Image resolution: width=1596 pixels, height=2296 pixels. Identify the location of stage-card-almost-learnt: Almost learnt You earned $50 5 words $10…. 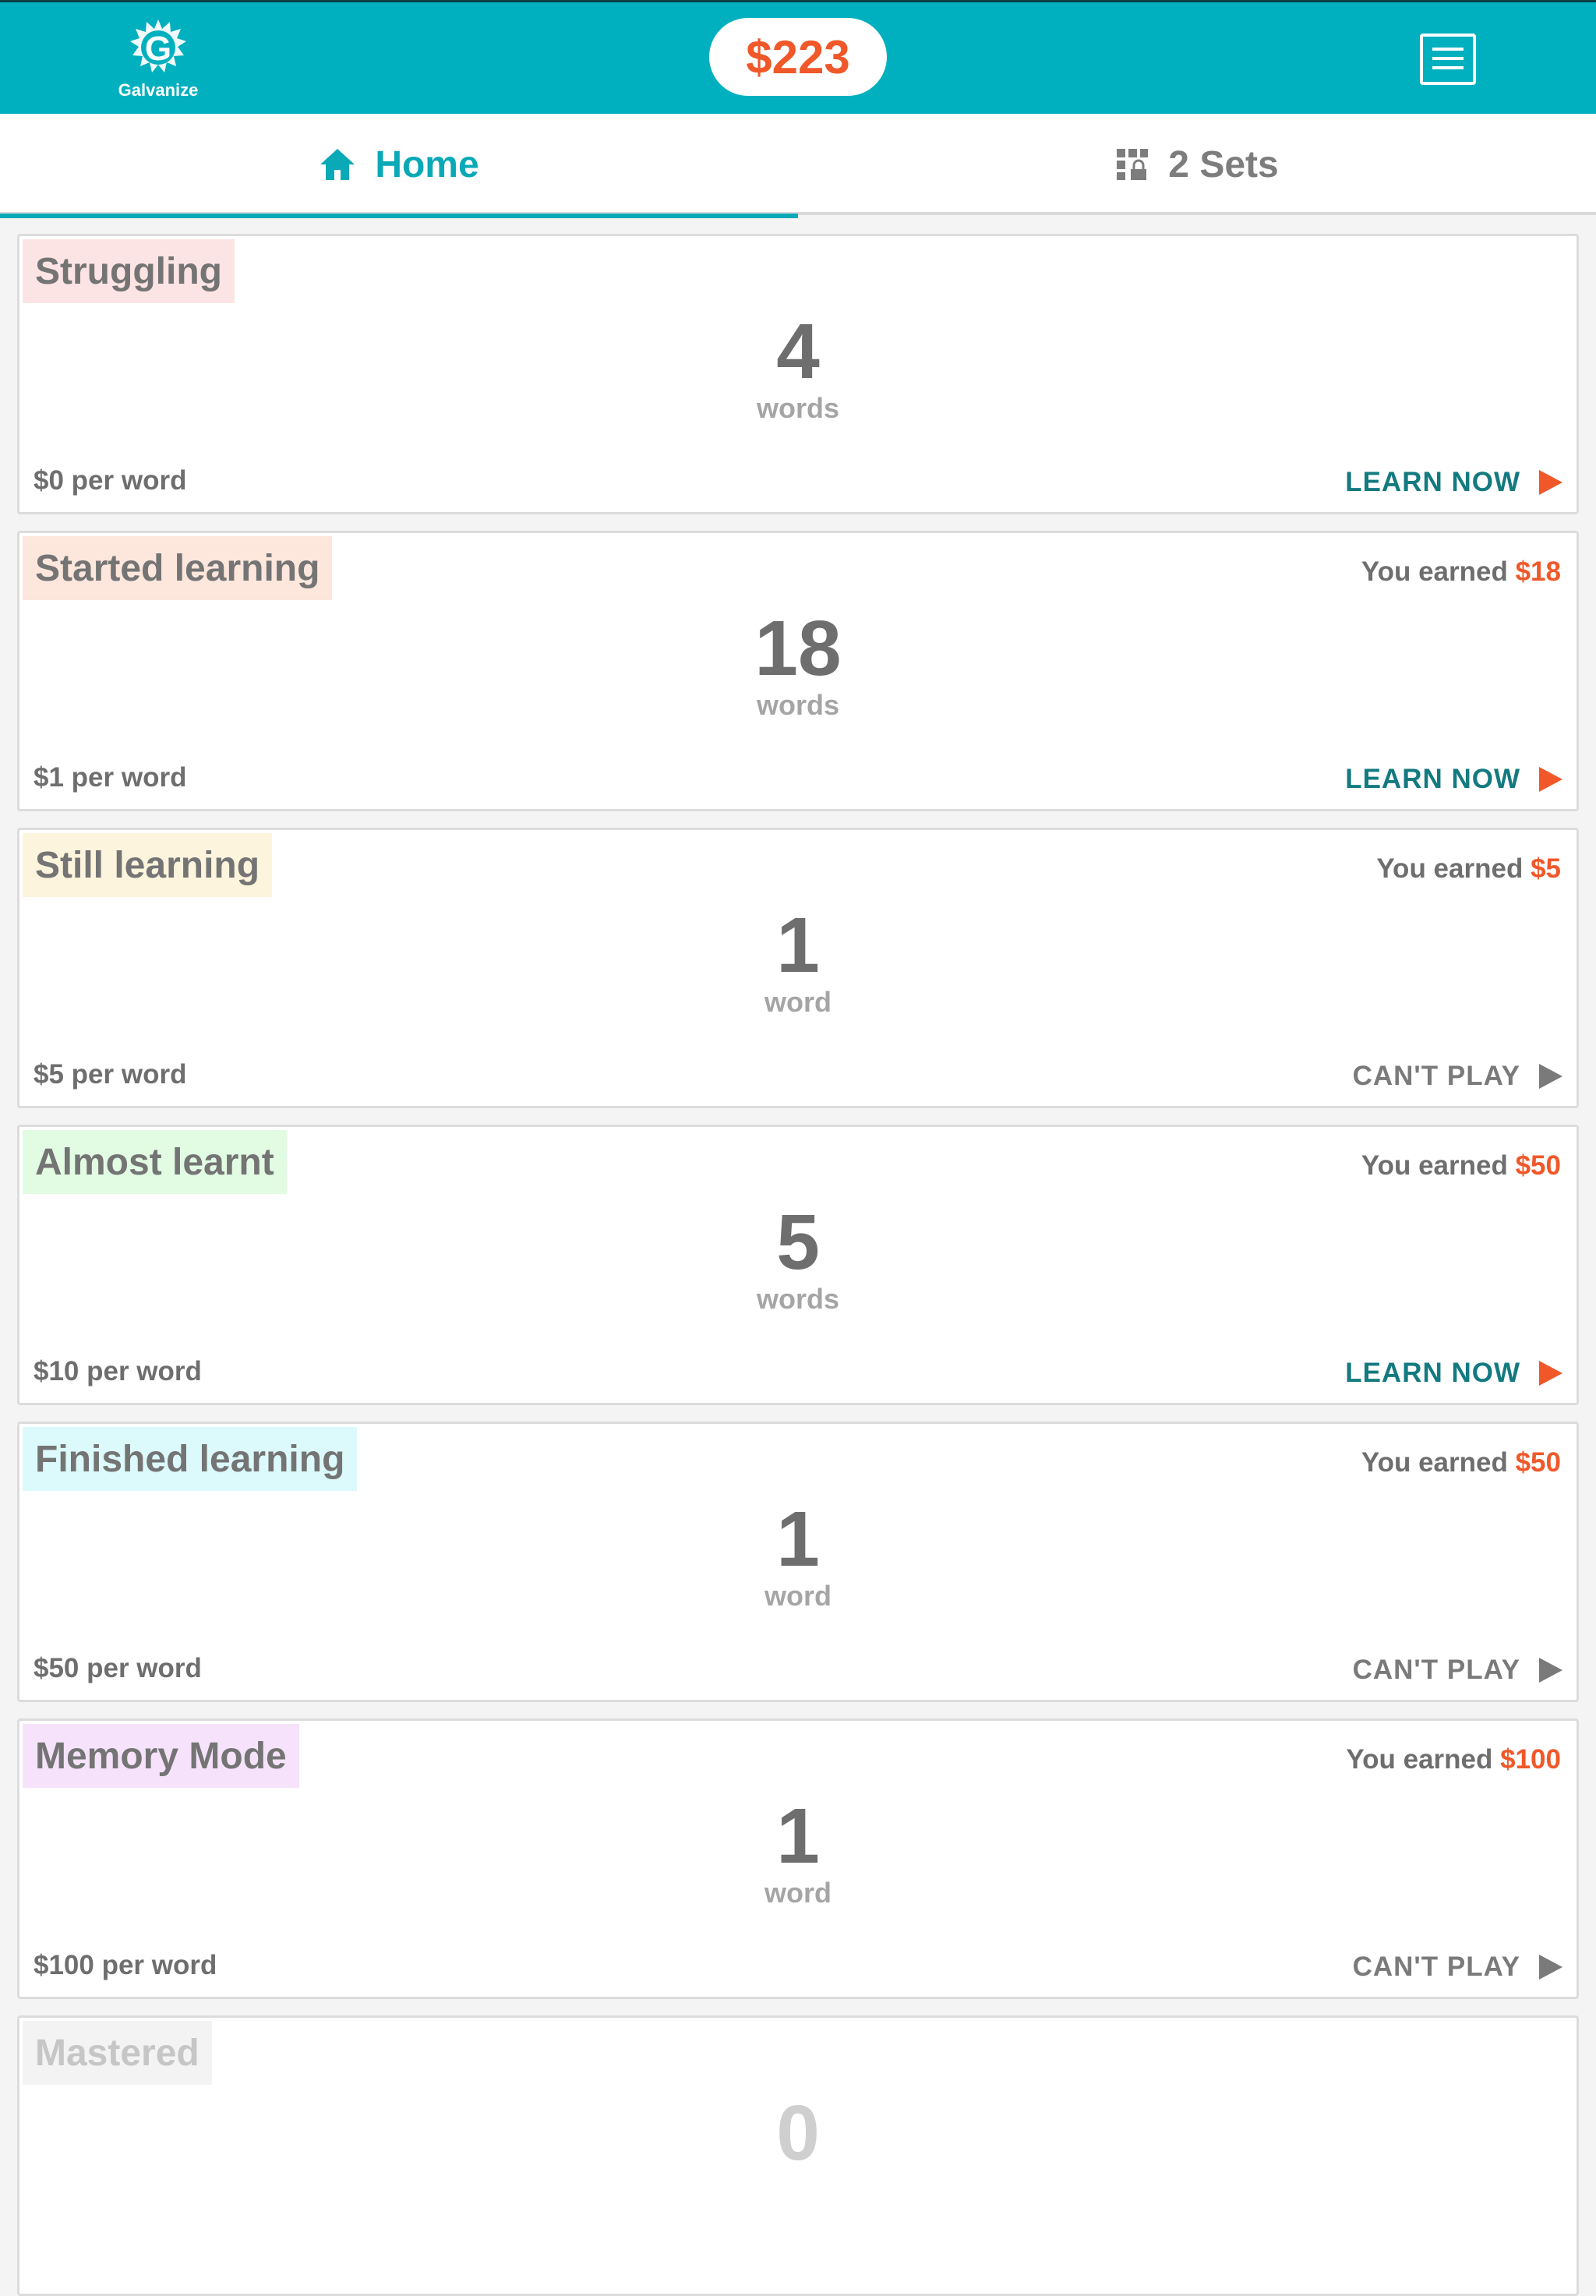
(798, 1265).